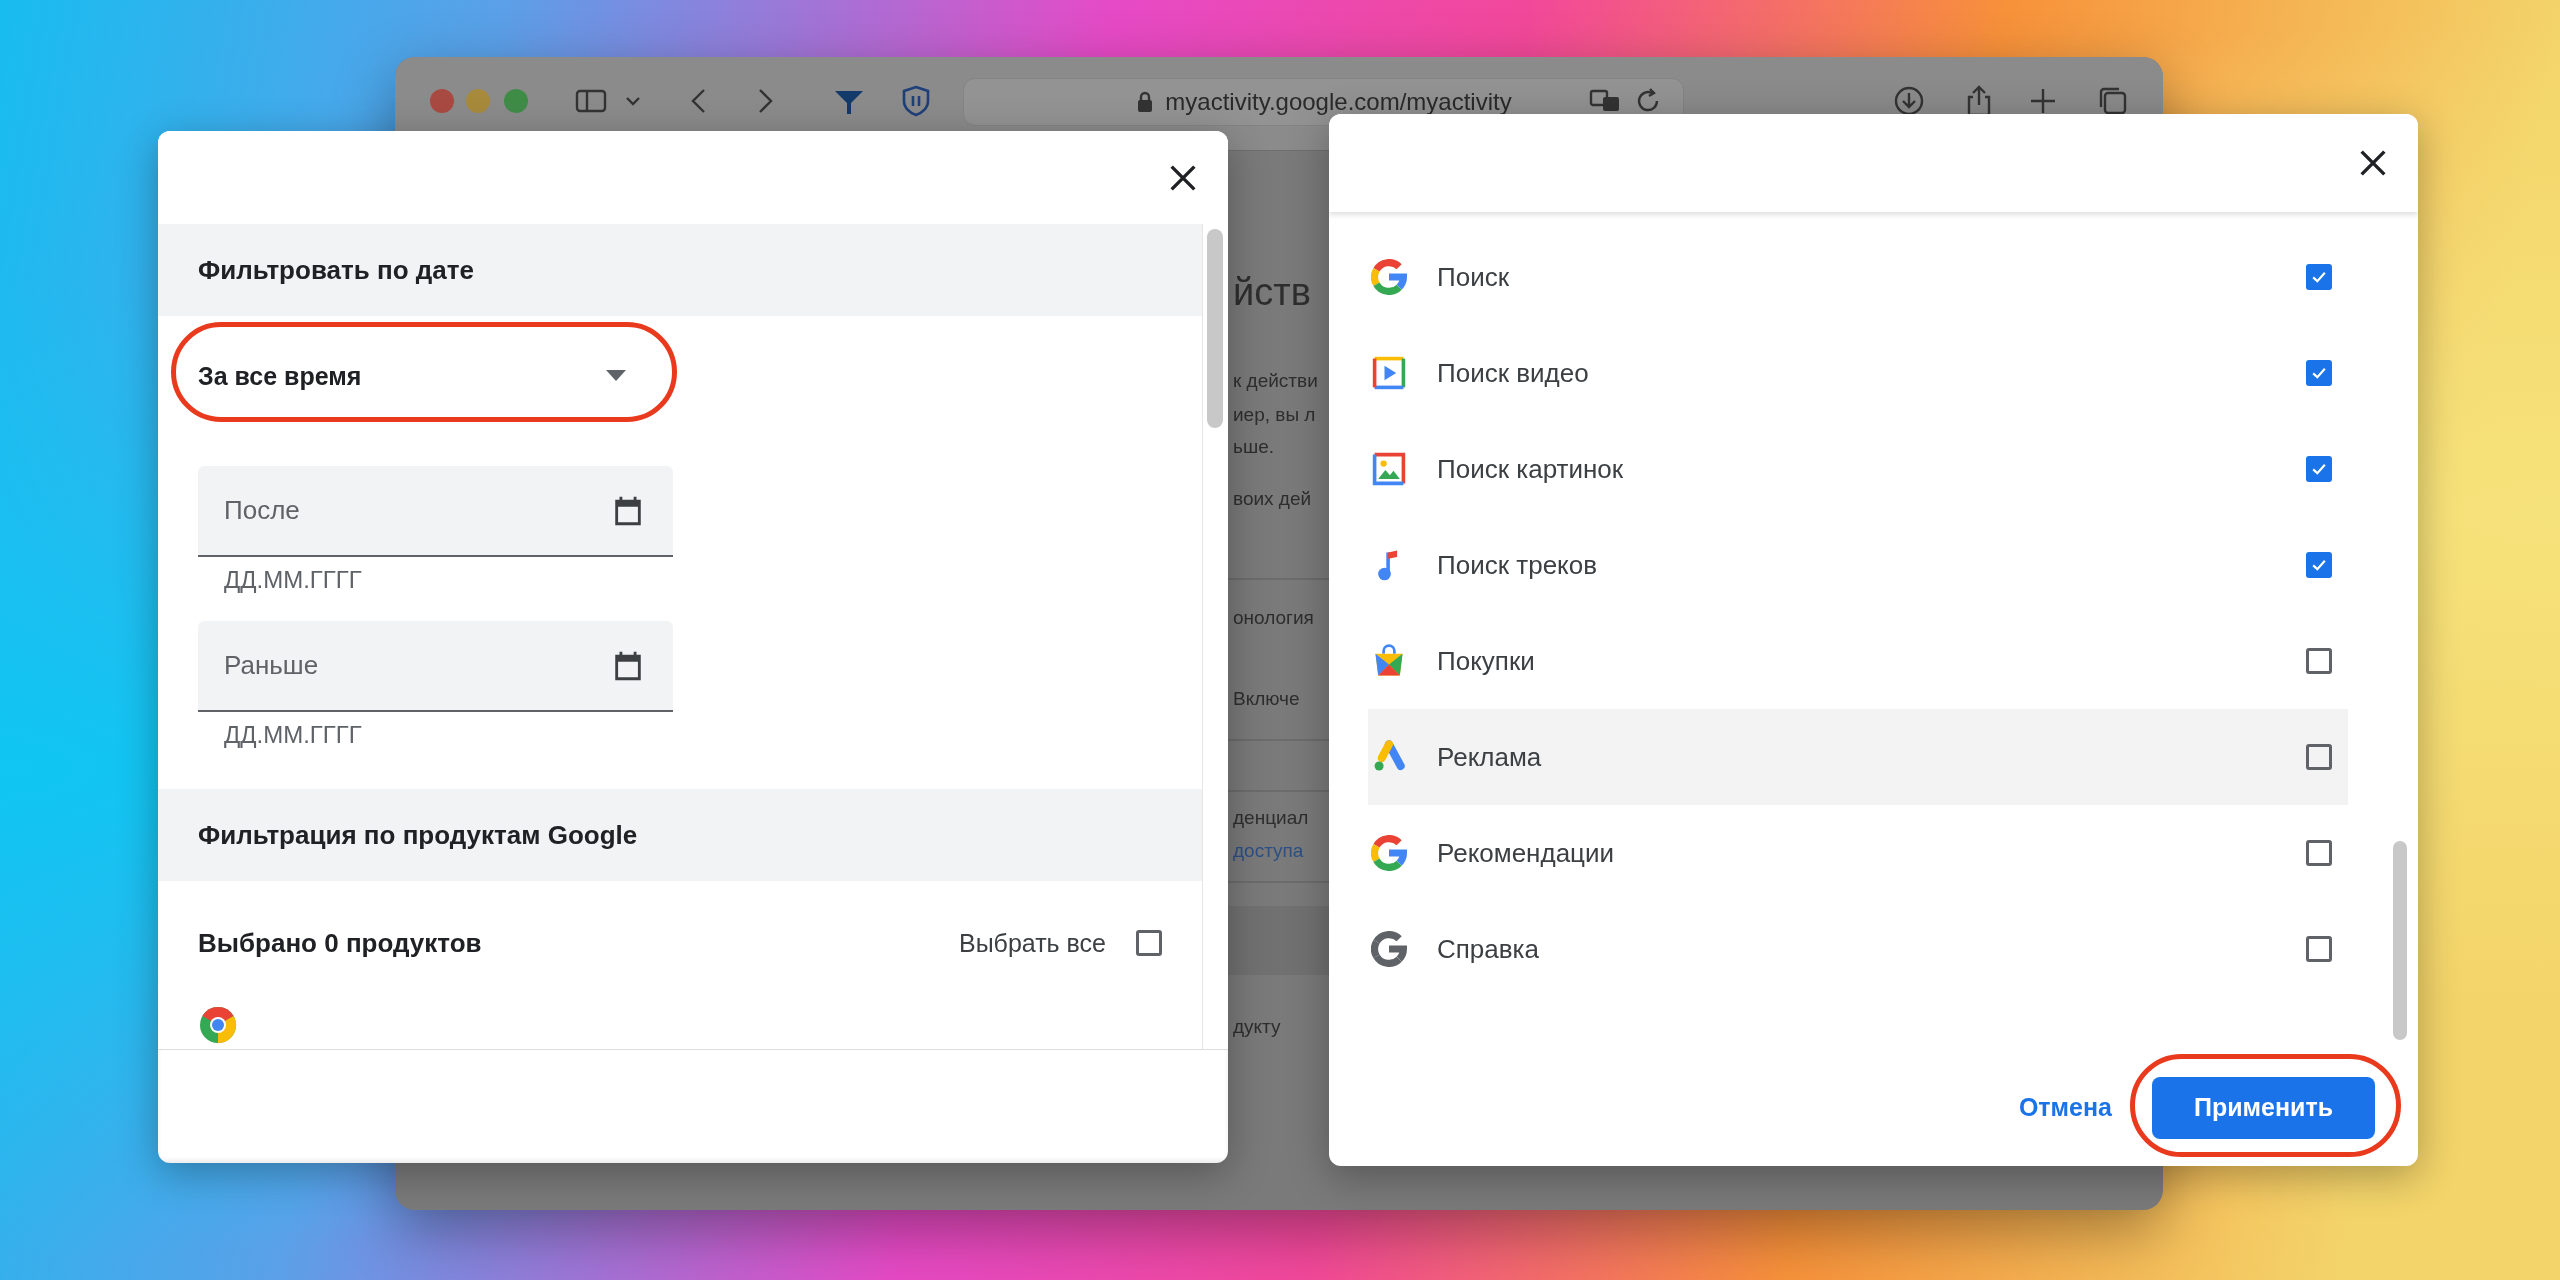  I want to click on date-field: После, so click(435, 511).